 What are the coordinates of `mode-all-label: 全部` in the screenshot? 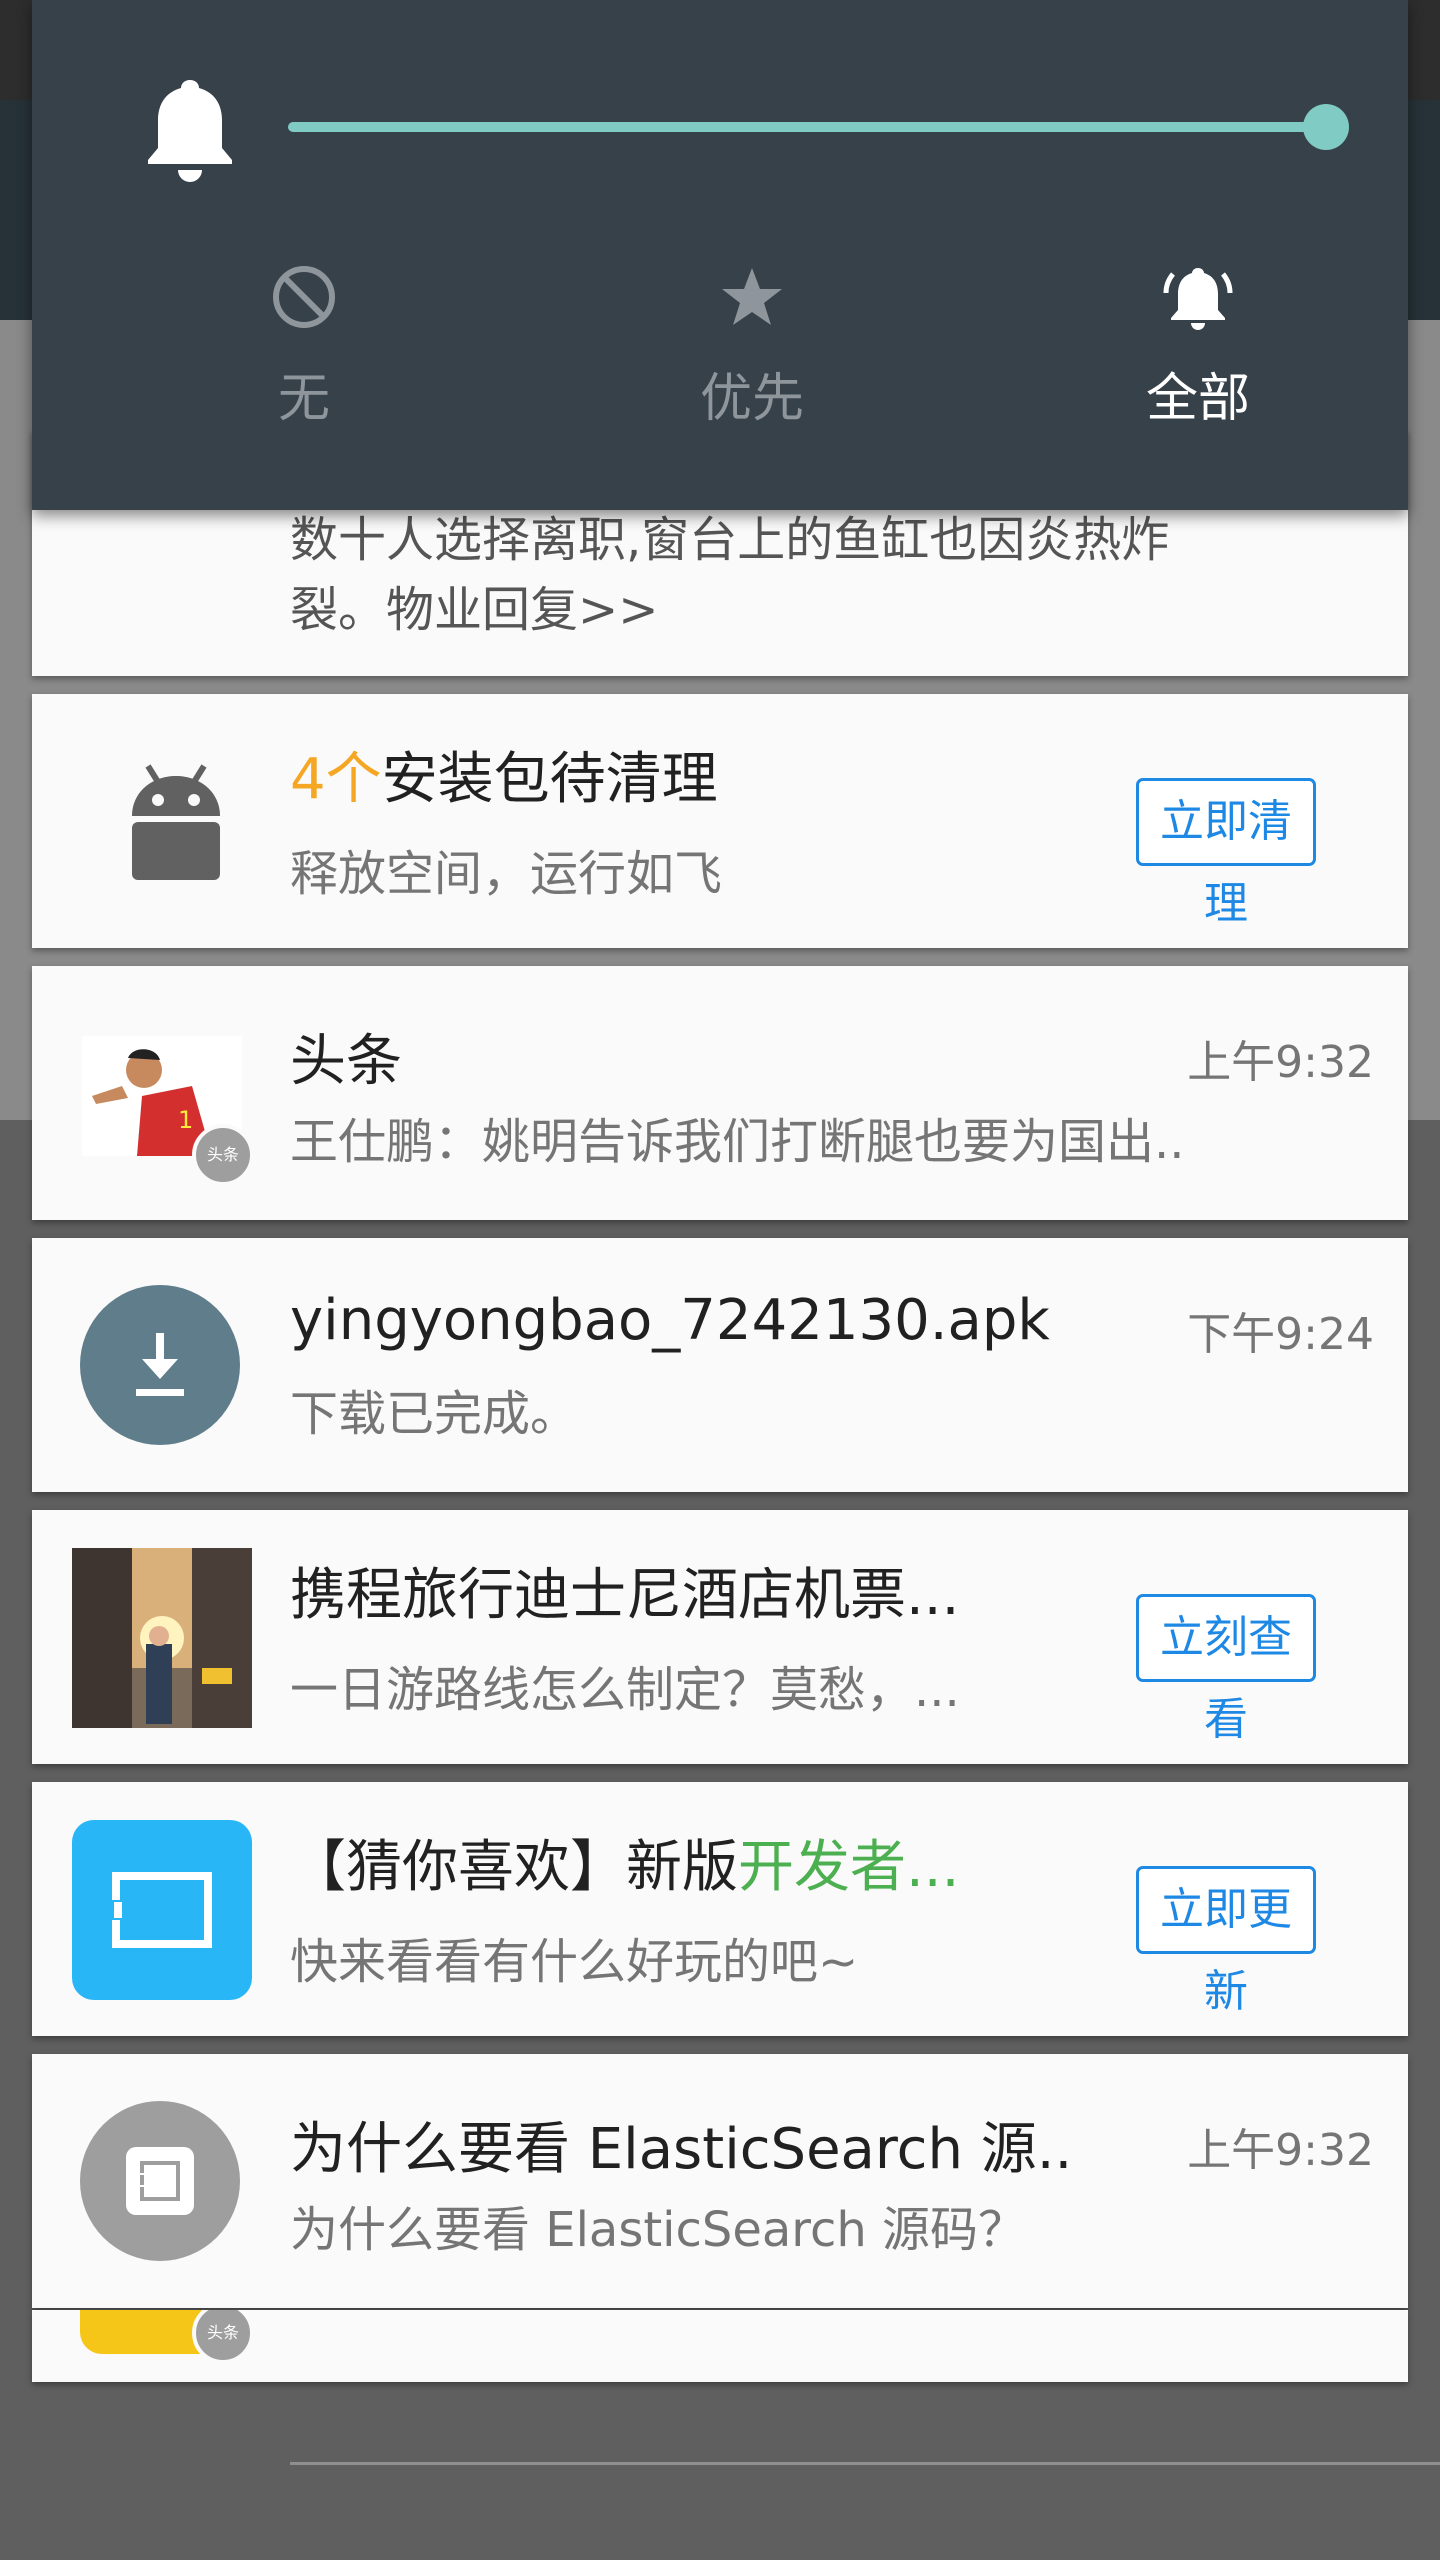 It's located at (1197, 399).